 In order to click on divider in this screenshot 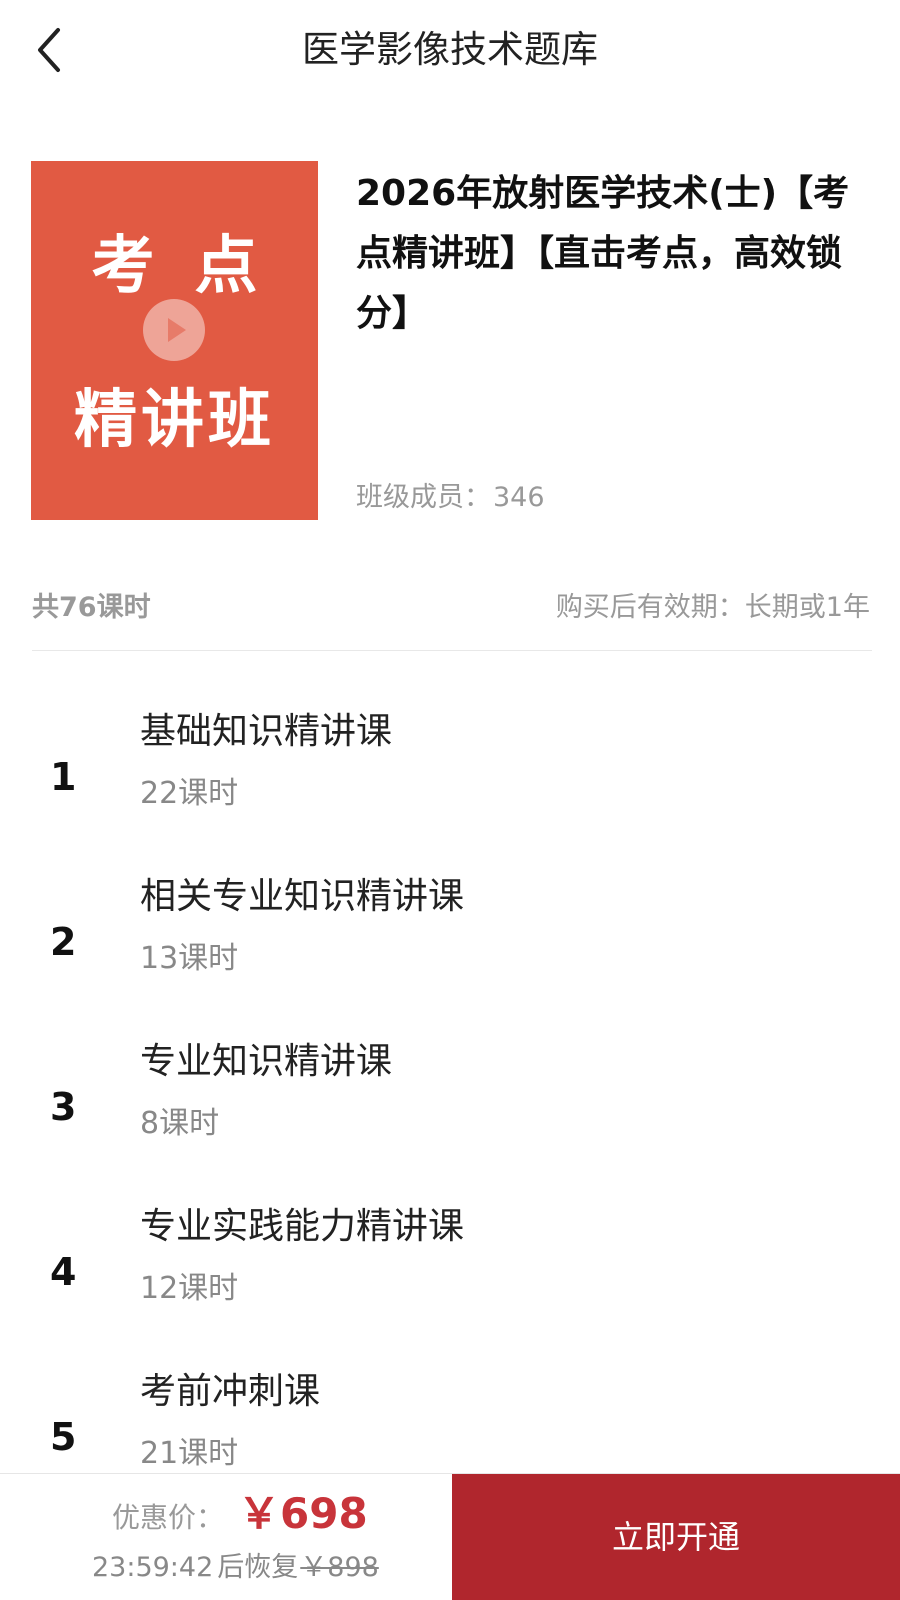, I will do `click(452, 650)`.